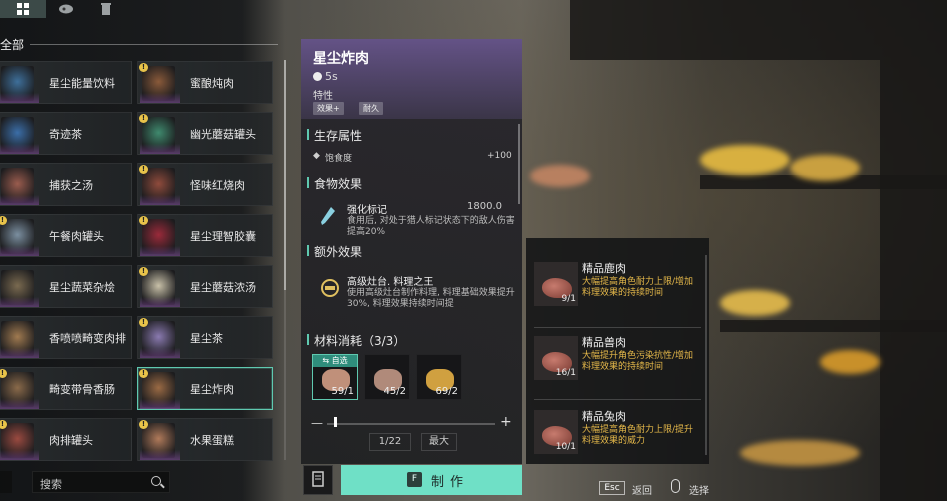  Describe the element at coordinates (101, 482) in the screenshot. I see `search-input: 搜索` at that location.